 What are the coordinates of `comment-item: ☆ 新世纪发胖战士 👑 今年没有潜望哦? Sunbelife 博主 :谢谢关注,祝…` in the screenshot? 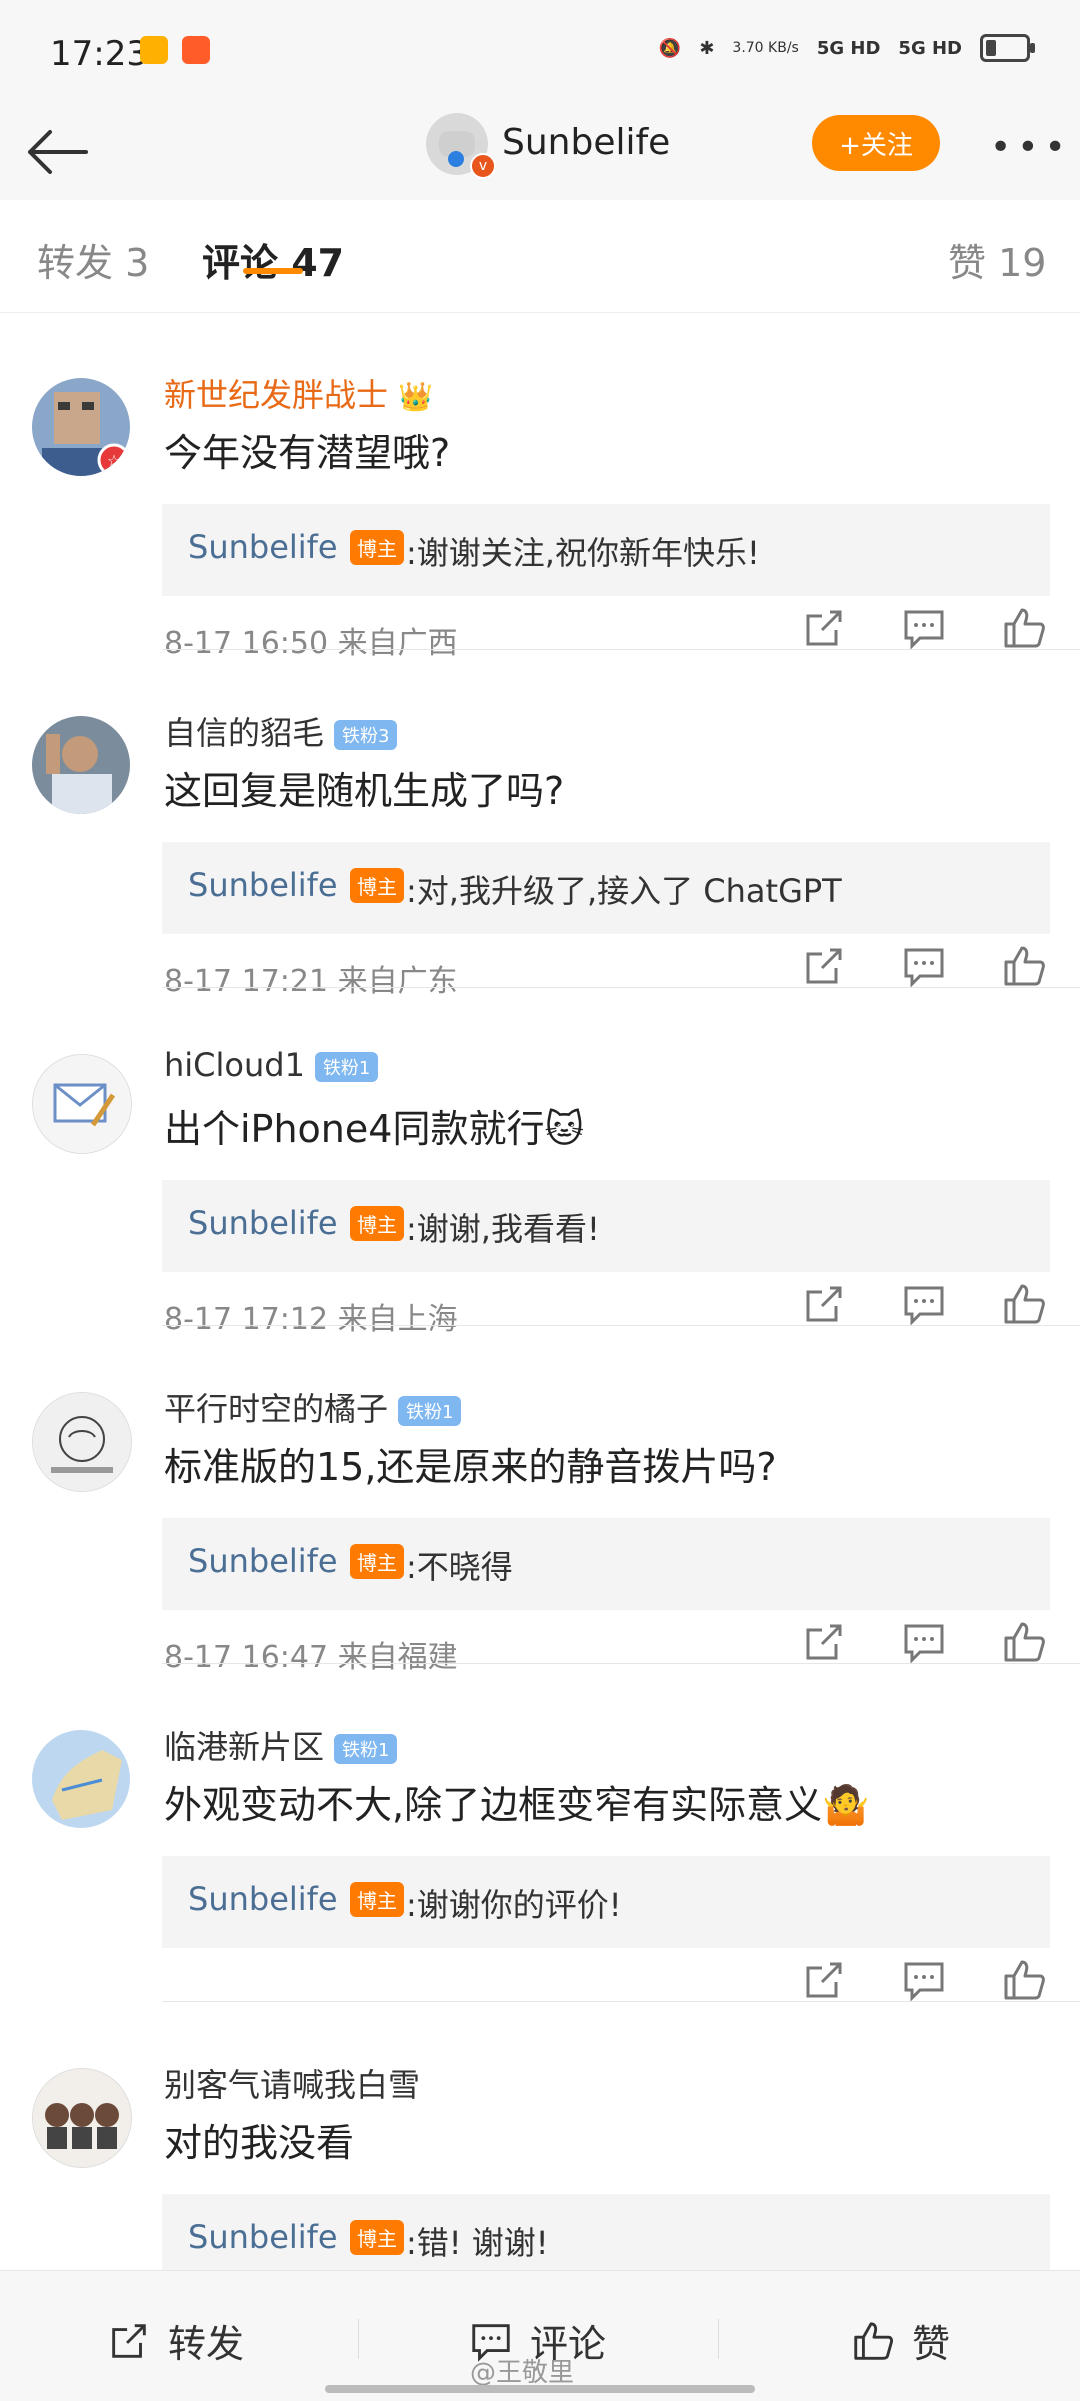 It's located at (540, 486).